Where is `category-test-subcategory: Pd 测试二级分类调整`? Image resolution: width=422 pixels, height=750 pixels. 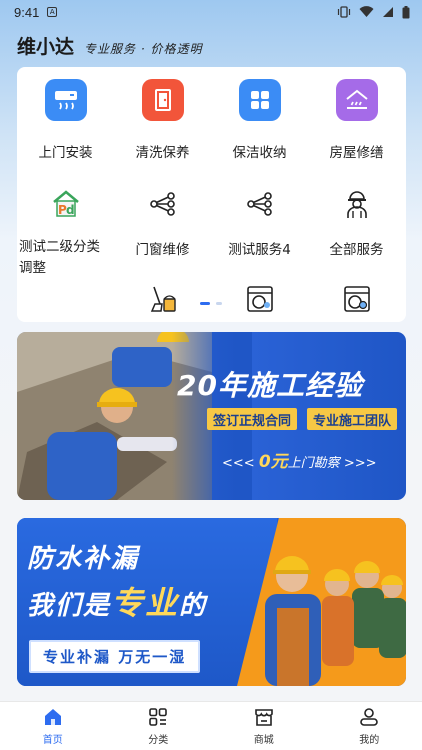 category-test-subcategory: Pd 测试二级分类调整 is located at coordinates (65, 233).